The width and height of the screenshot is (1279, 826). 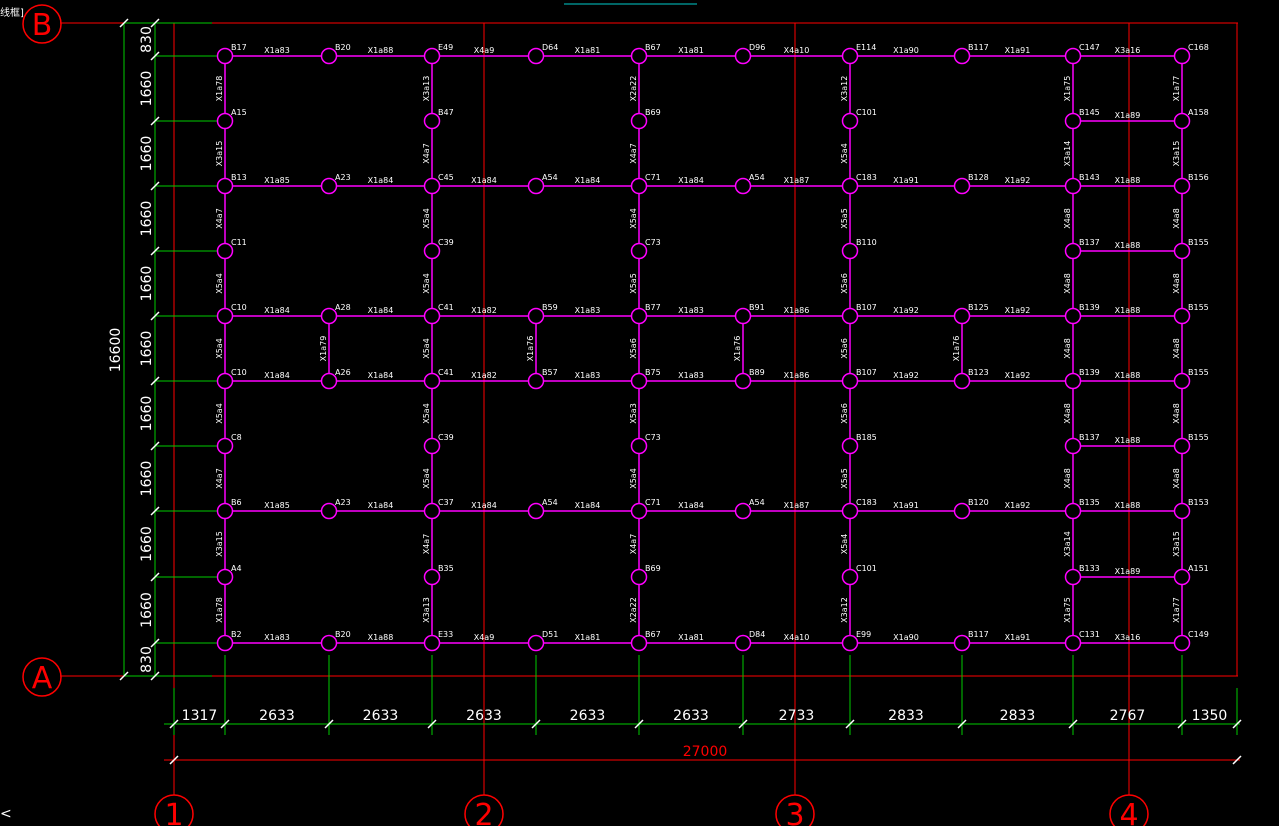 I want to click on axis-label-col: 3, so click(x=794, y=812).